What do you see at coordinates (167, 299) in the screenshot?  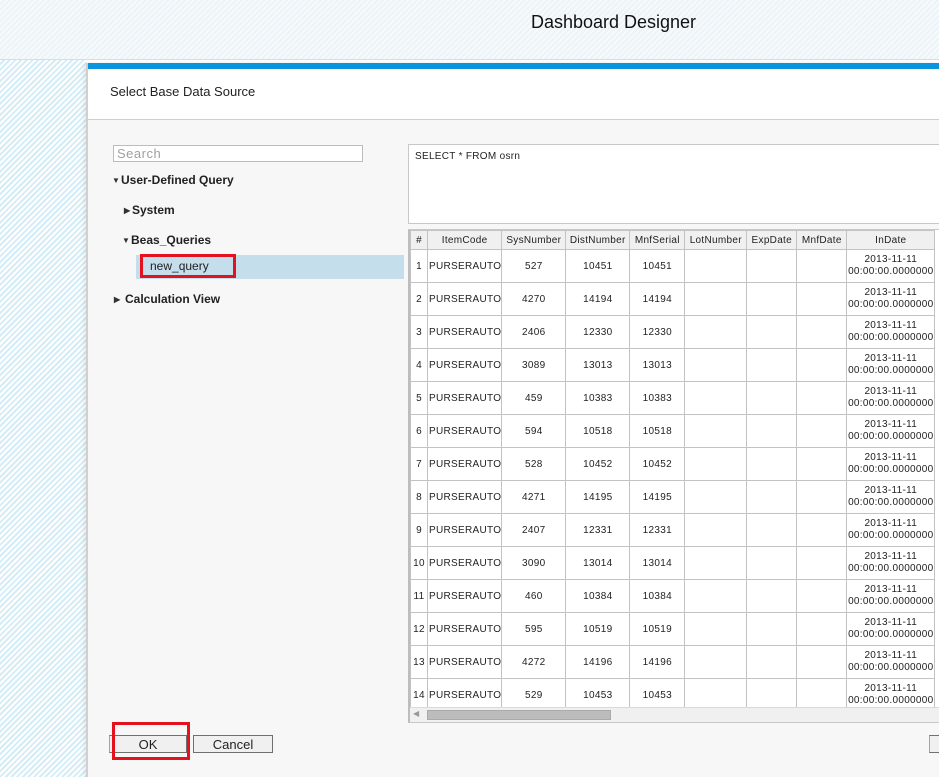 I see `tree-item-calculation-view: ▶ Calculation View` at bounding box center [167, 299].